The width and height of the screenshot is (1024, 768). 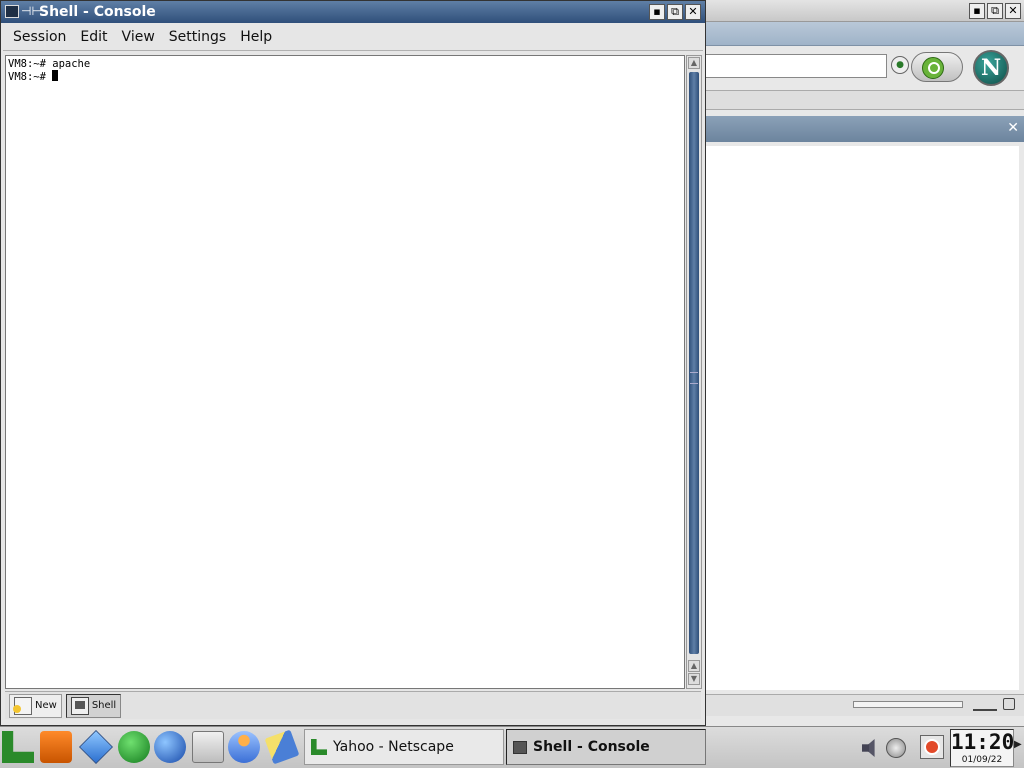 What do you see at coordinates (282, 747) in the screenshot?
I see `pen-icon` at bounding box center [282, 747].